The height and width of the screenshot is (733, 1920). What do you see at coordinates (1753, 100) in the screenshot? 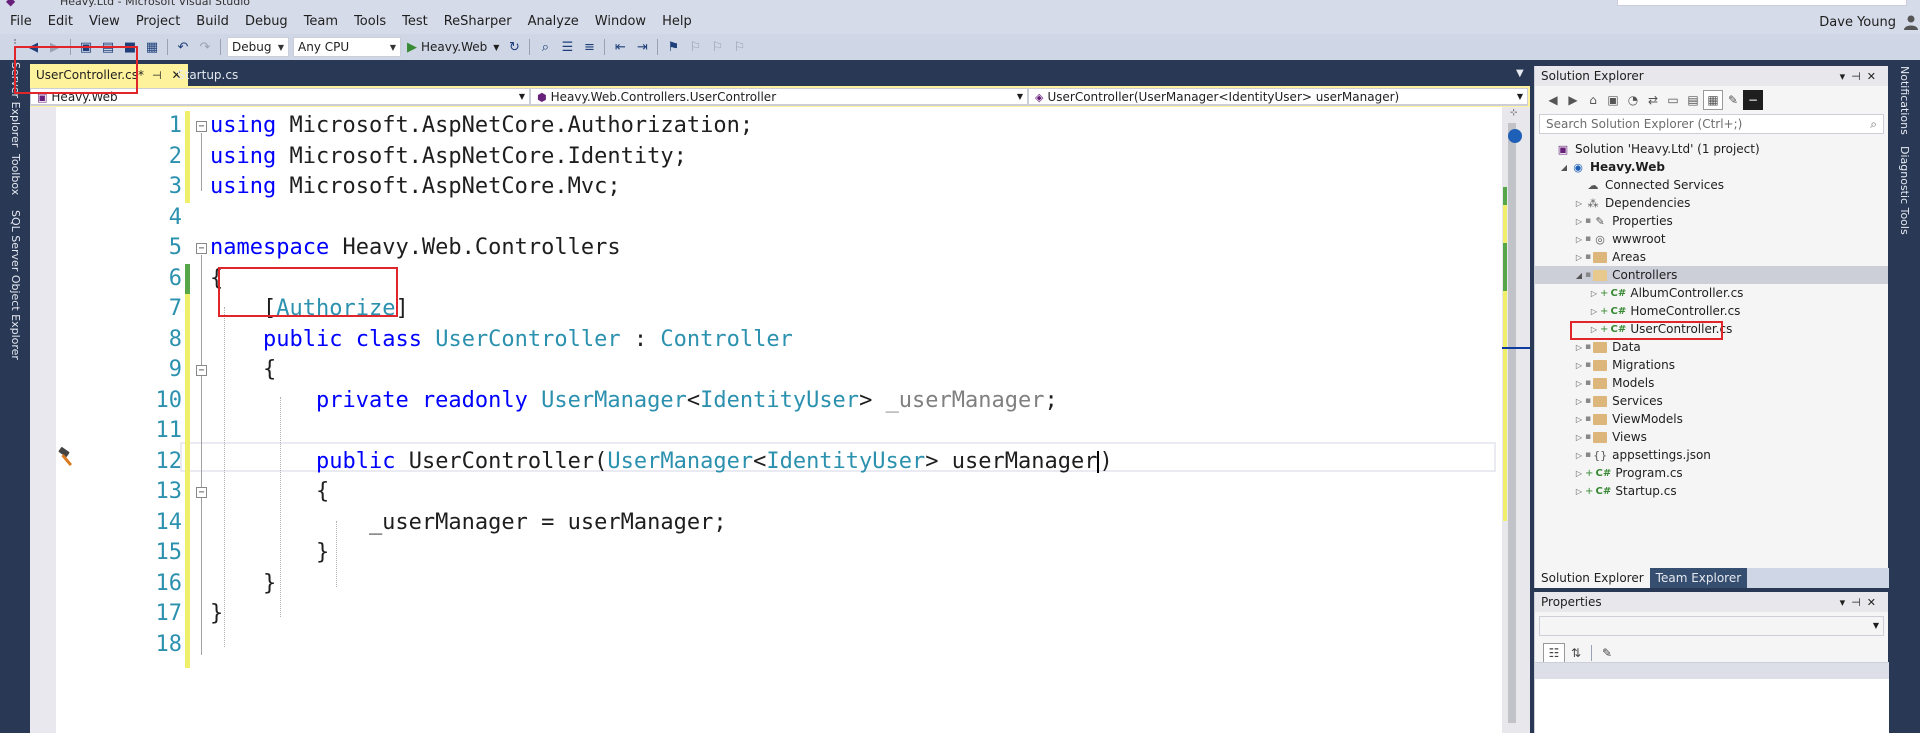
I see `preview-icon: −` at bounding box center [1753, 100].